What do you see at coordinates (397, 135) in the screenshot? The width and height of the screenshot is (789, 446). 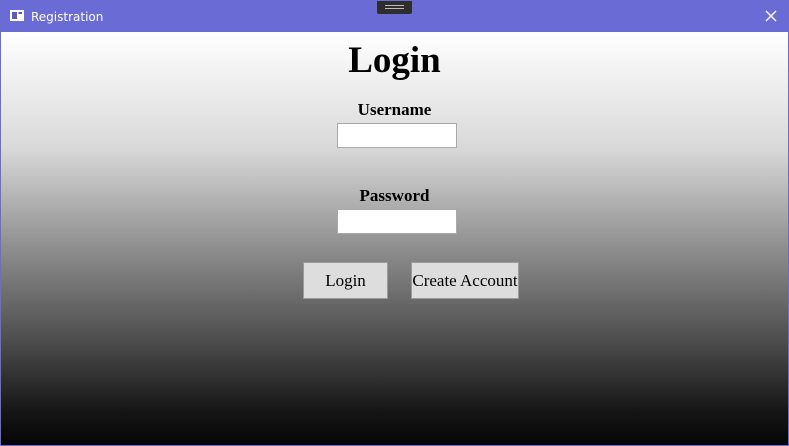 I see `username-input` at bounding box center [397, 135].